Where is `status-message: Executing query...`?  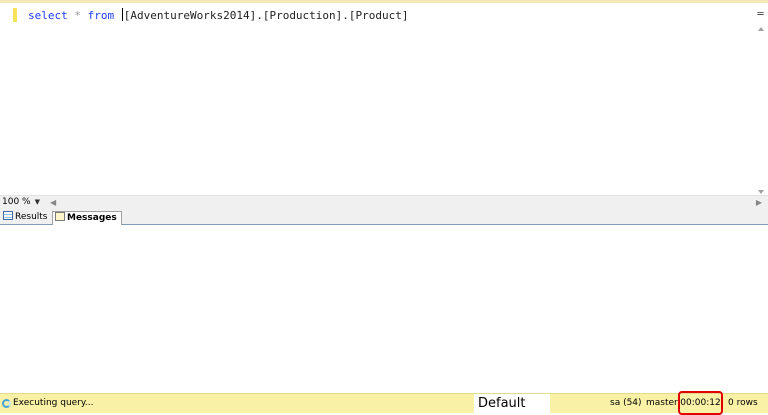 status-message: Executing query... is located at coordinates (53, 403).